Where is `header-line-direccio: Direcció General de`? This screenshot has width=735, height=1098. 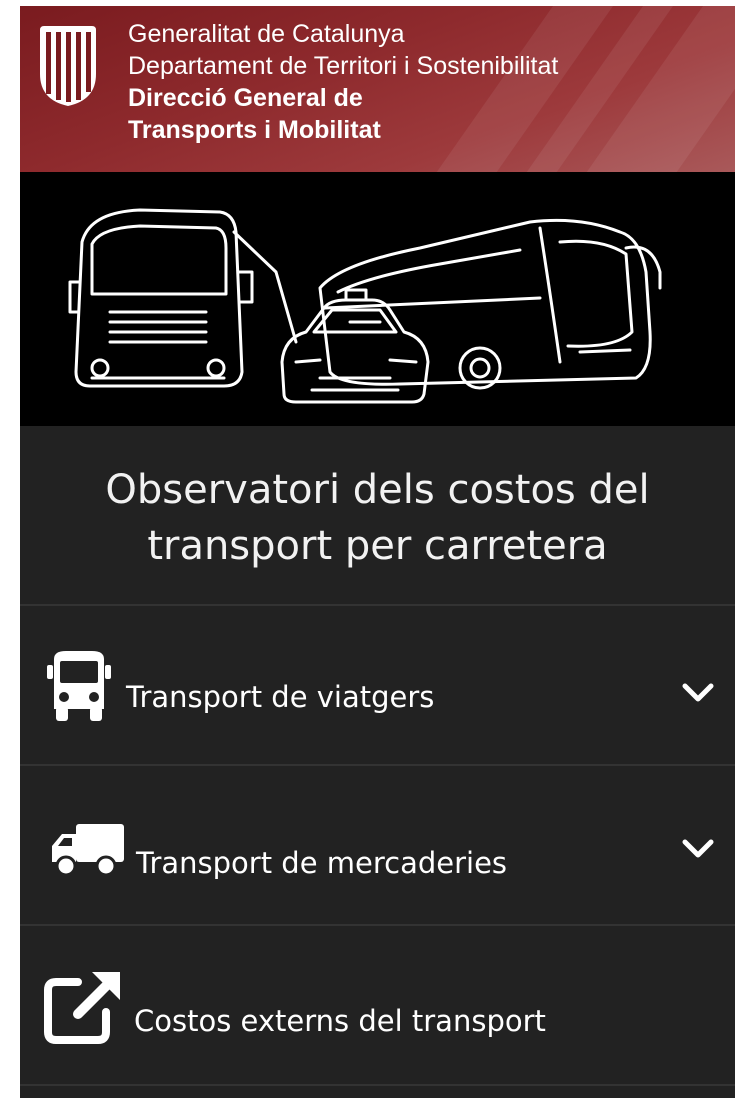
header-line-direccio: Direcció General de is located at coordinates (245, 98).